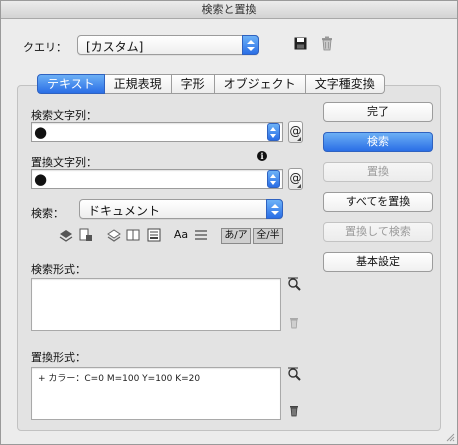  Describe the element at coordinates (168, 45) in the screenshot. I see `query-popup: [カスタム]` at that location.